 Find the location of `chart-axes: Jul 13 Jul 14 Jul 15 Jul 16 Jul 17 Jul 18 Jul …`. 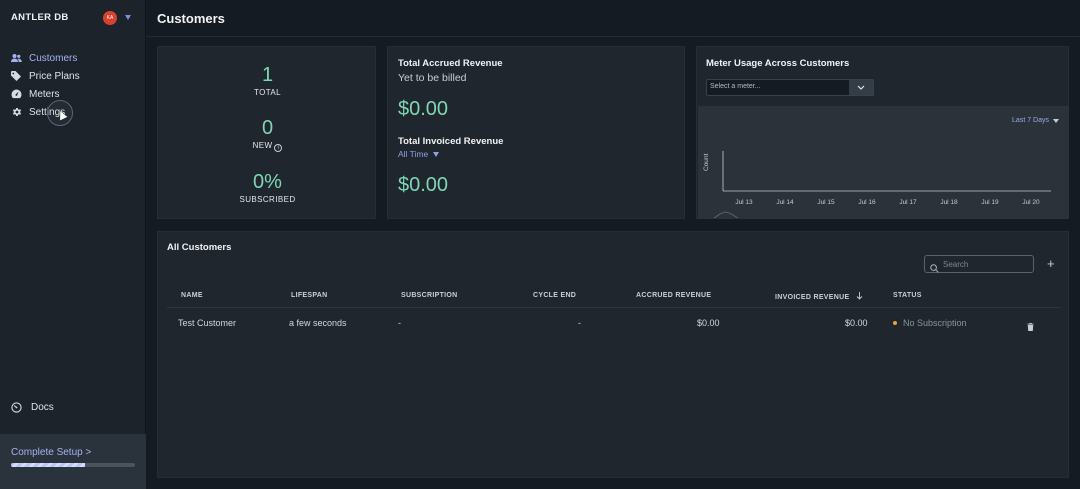

chart-axes: Jul 13 Jul 14 Jul 15 Jul 16 Jul 17 Jul 18 Jul … is located at coordinates (882, 185).